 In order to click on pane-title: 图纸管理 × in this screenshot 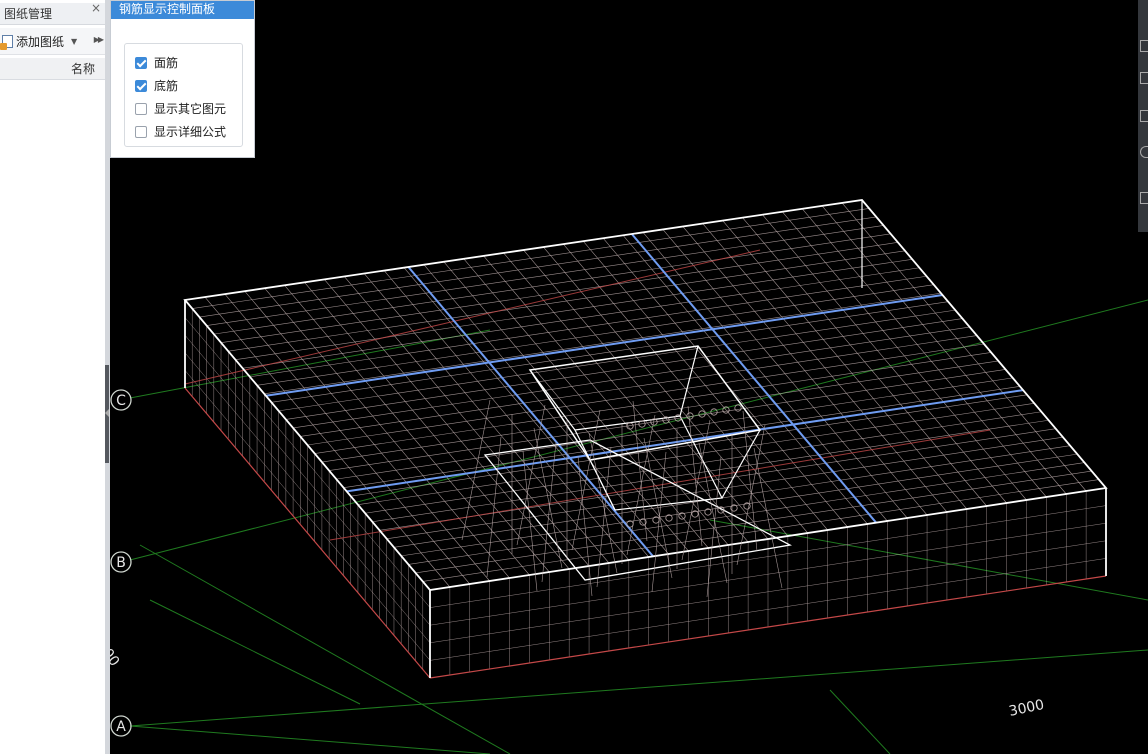, I will do `click(52, 12)`.